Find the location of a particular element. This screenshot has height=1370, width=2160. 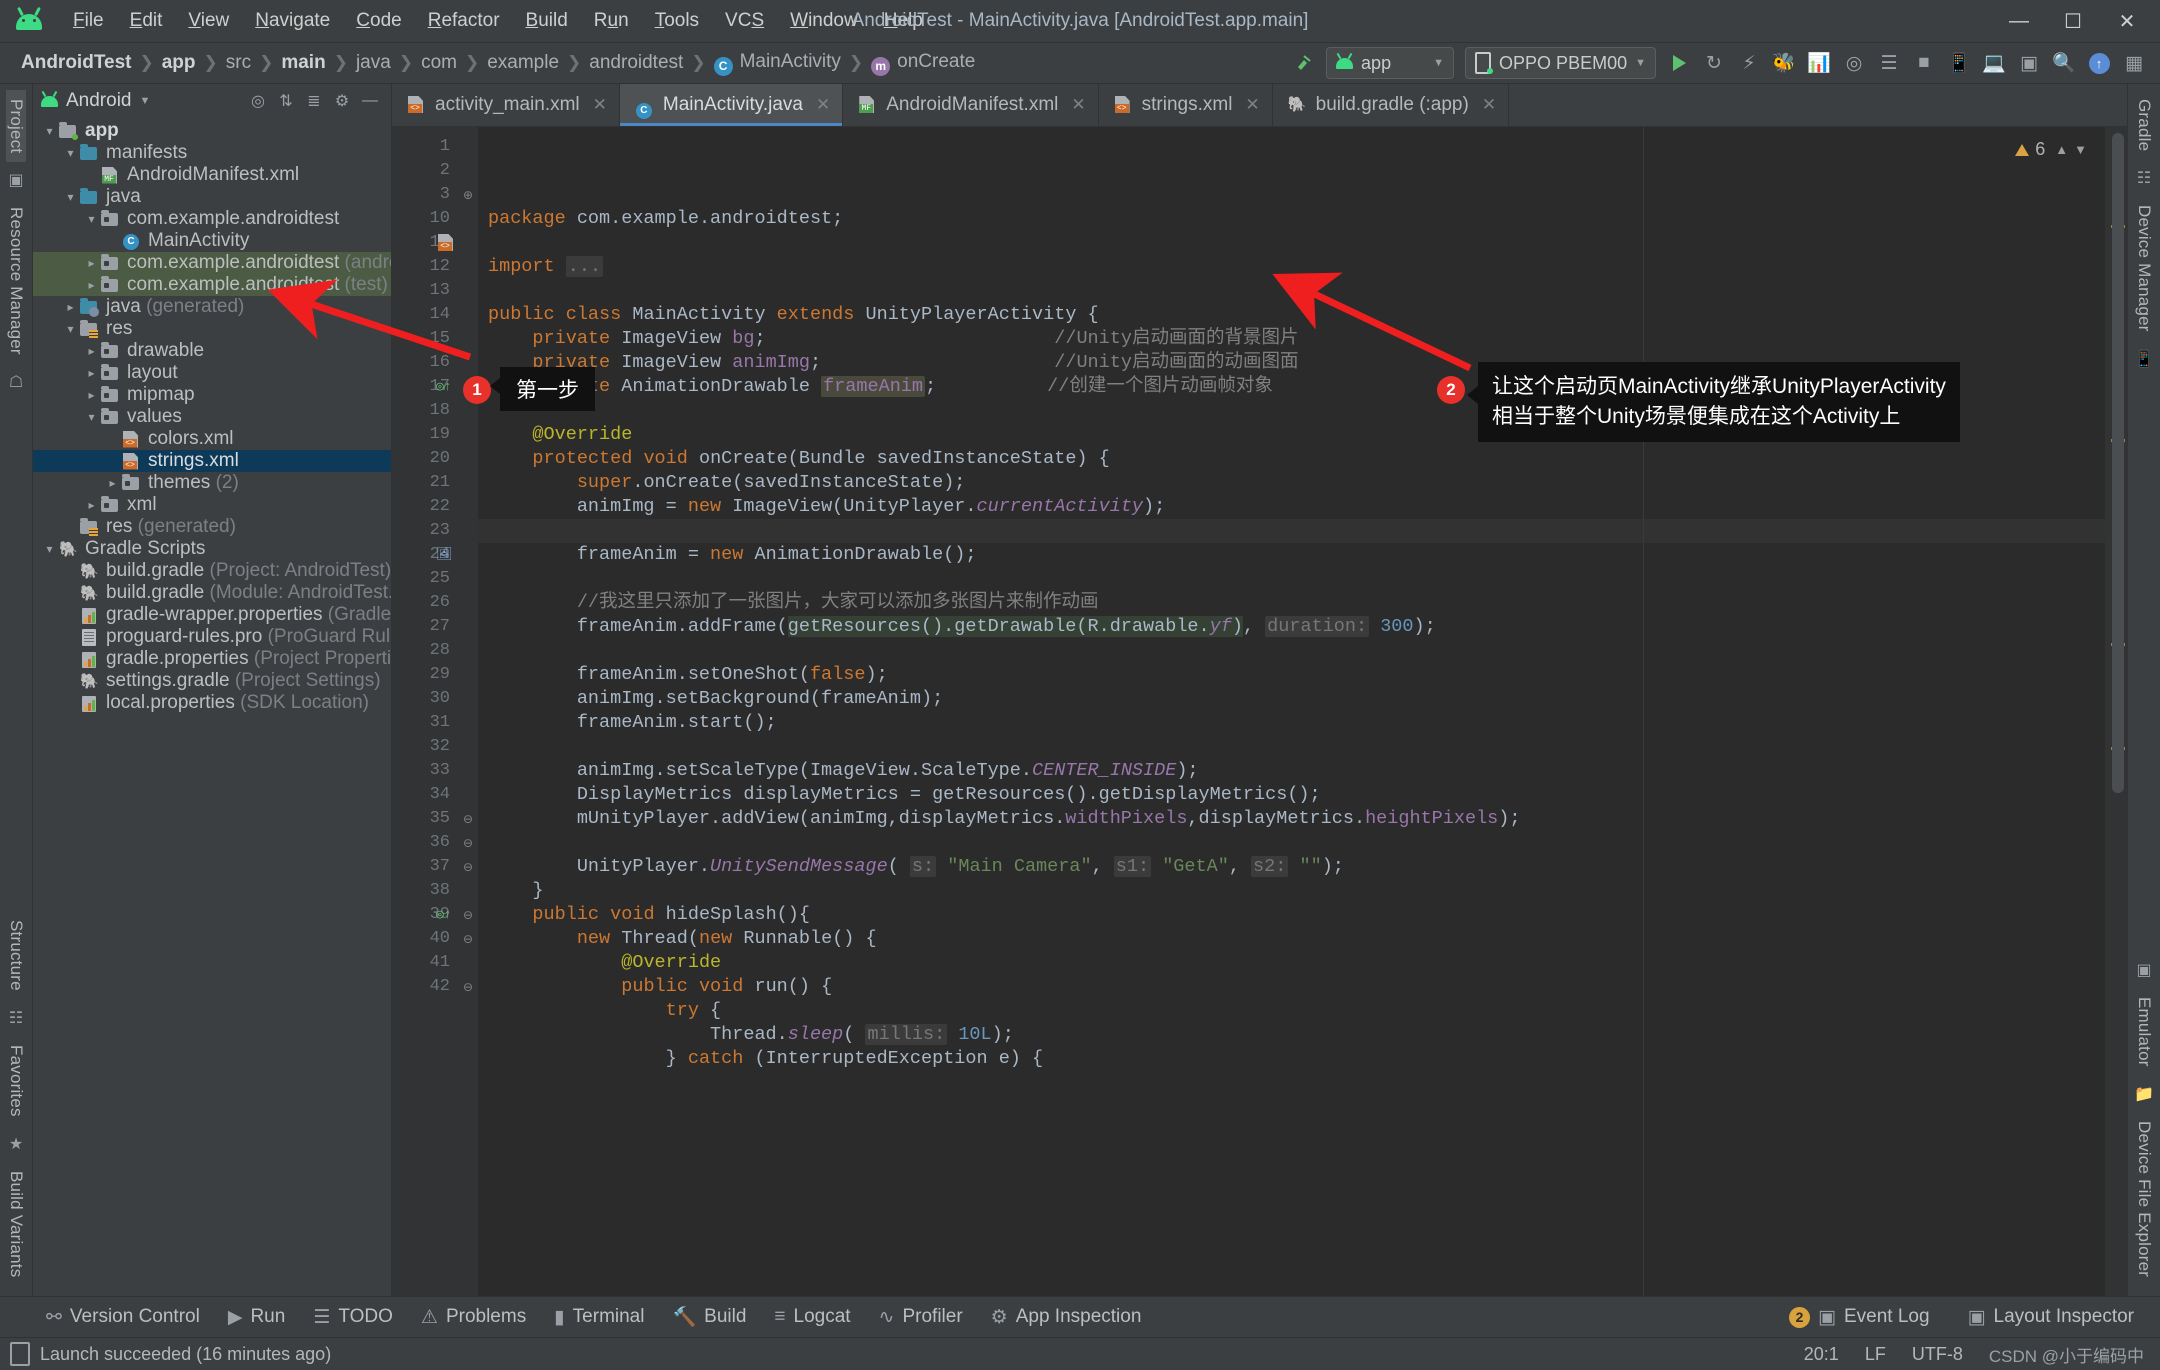

settings-gear-icon: ⚙ is located at coordinates (342, 101).